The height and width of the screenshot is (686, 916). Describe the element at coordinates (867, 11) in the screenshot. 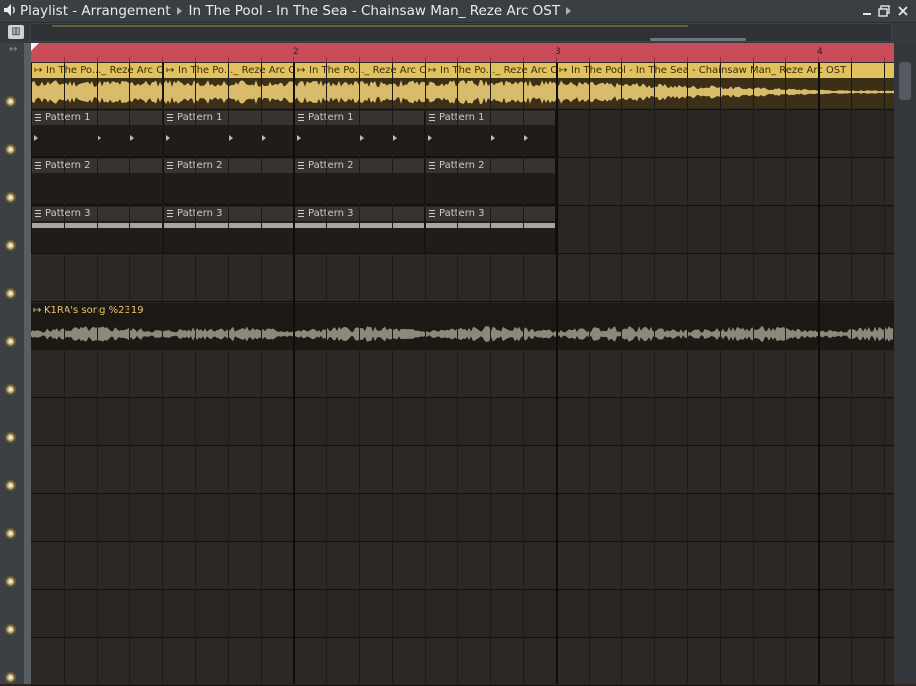

I see `minimize-icon` at that location.